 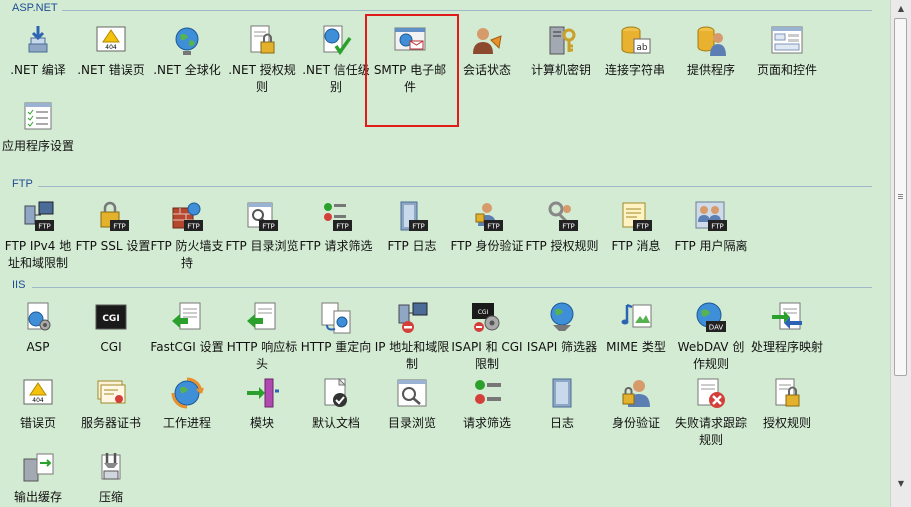 I want to click on feature-output-caching: 输出缓存, so click(x=38, y=478).